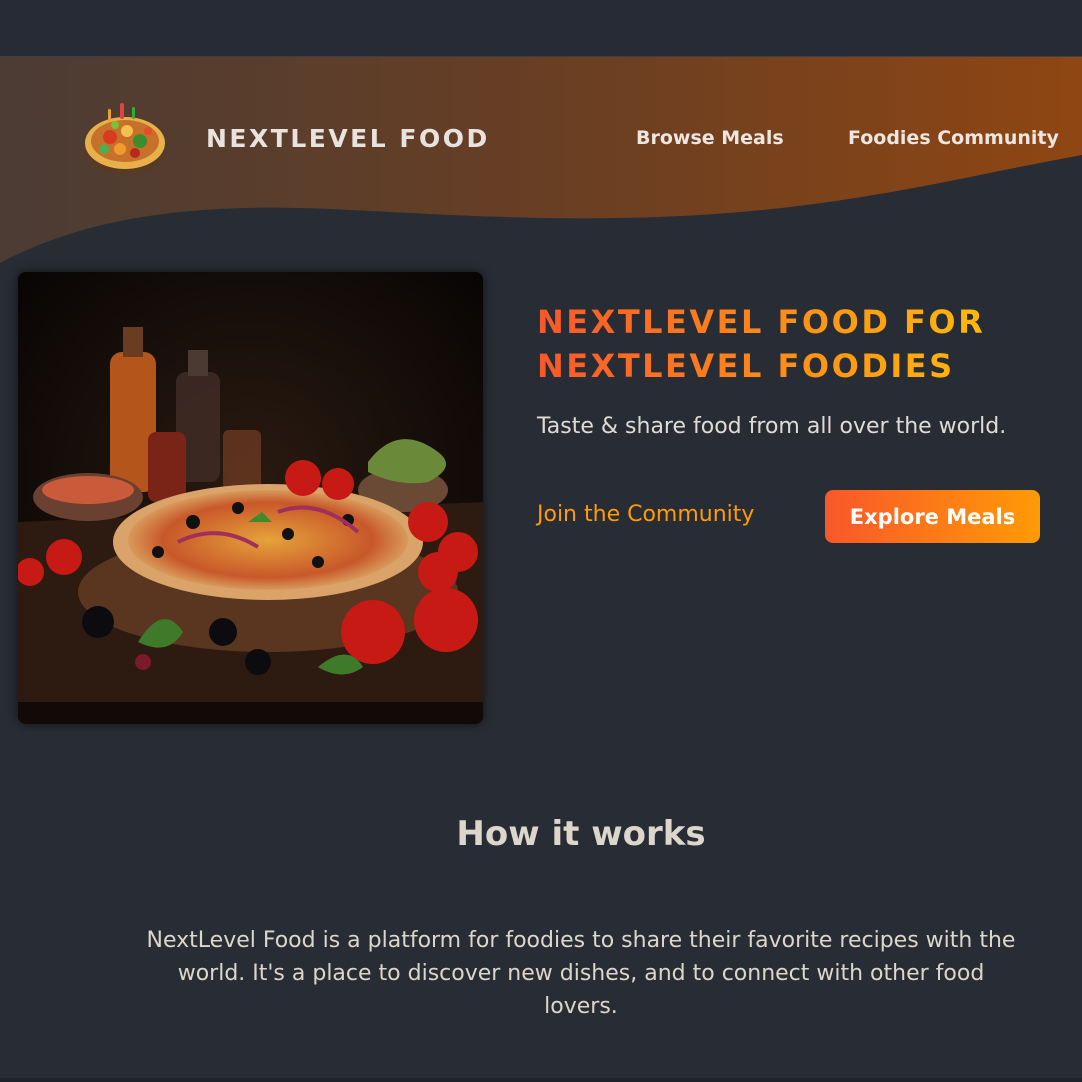 The height and width of the screenshot is (1082, 1082). What do you see at coordinates (348, 138) in the screenshot?
I see `logo-text: NEXTLEVEL FOOD` at bounding box center [348, 138].